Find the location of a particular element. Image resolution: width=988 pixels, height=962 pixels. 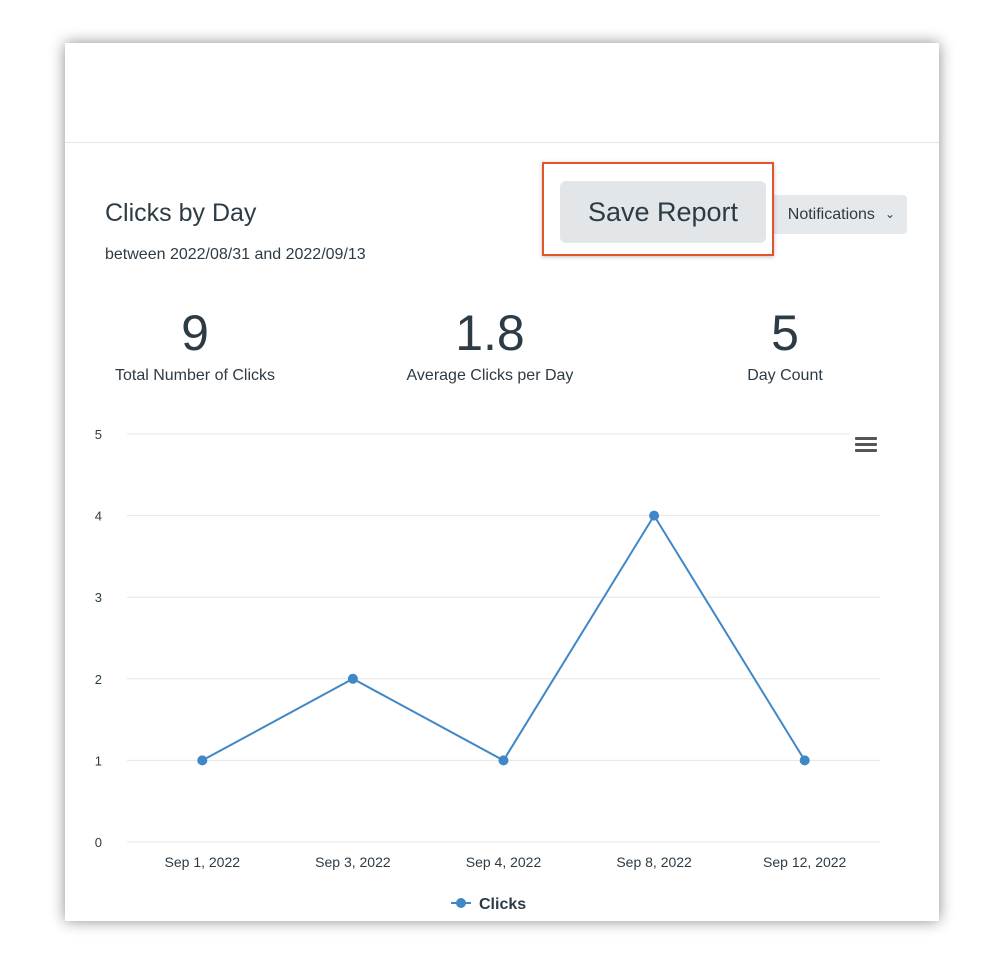

y-tick-label: 2 is located at coordinates (98, 679).